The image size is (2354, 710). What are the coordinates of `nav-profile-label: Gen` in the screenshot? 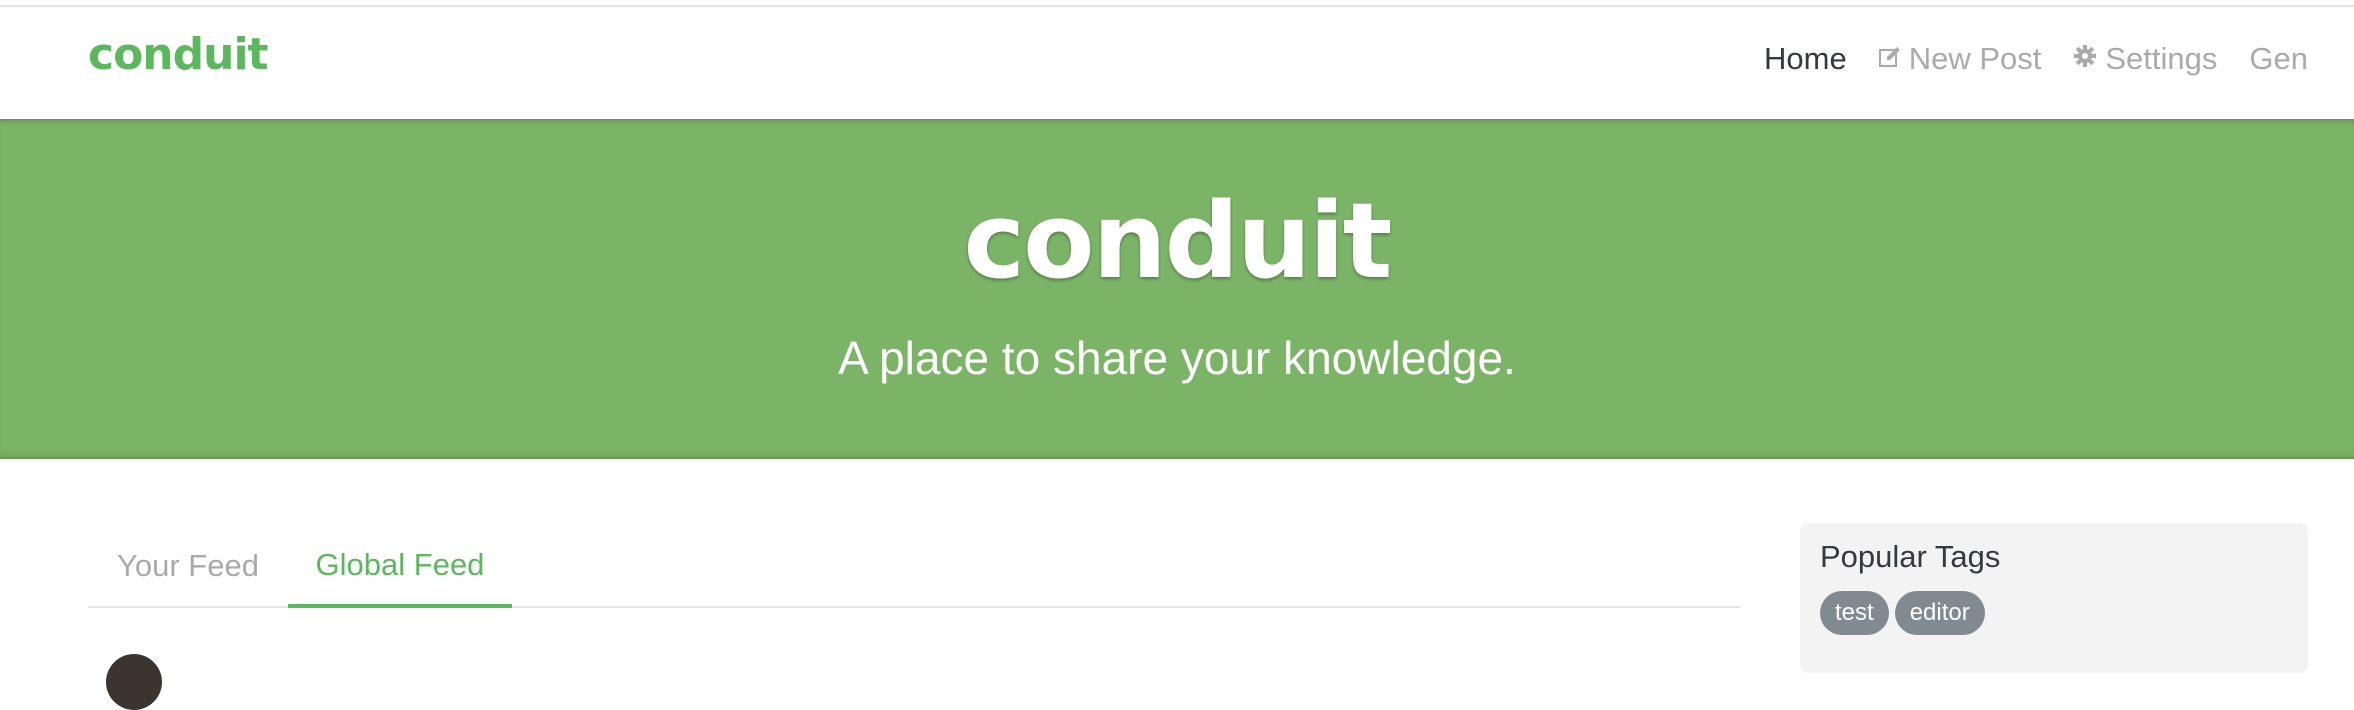 It's located at (2278, 58).